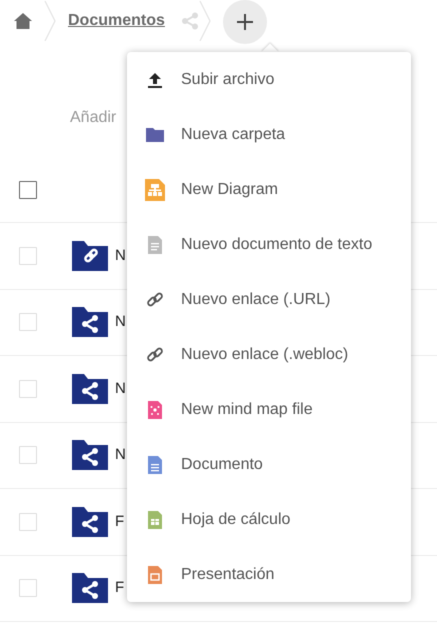 The height and width of the screenshot is (626, 437). What do you see at coordinates (269, 409) in the screenshot?
I see `menu-item: New mind map file` at bounding box center [269, 409].